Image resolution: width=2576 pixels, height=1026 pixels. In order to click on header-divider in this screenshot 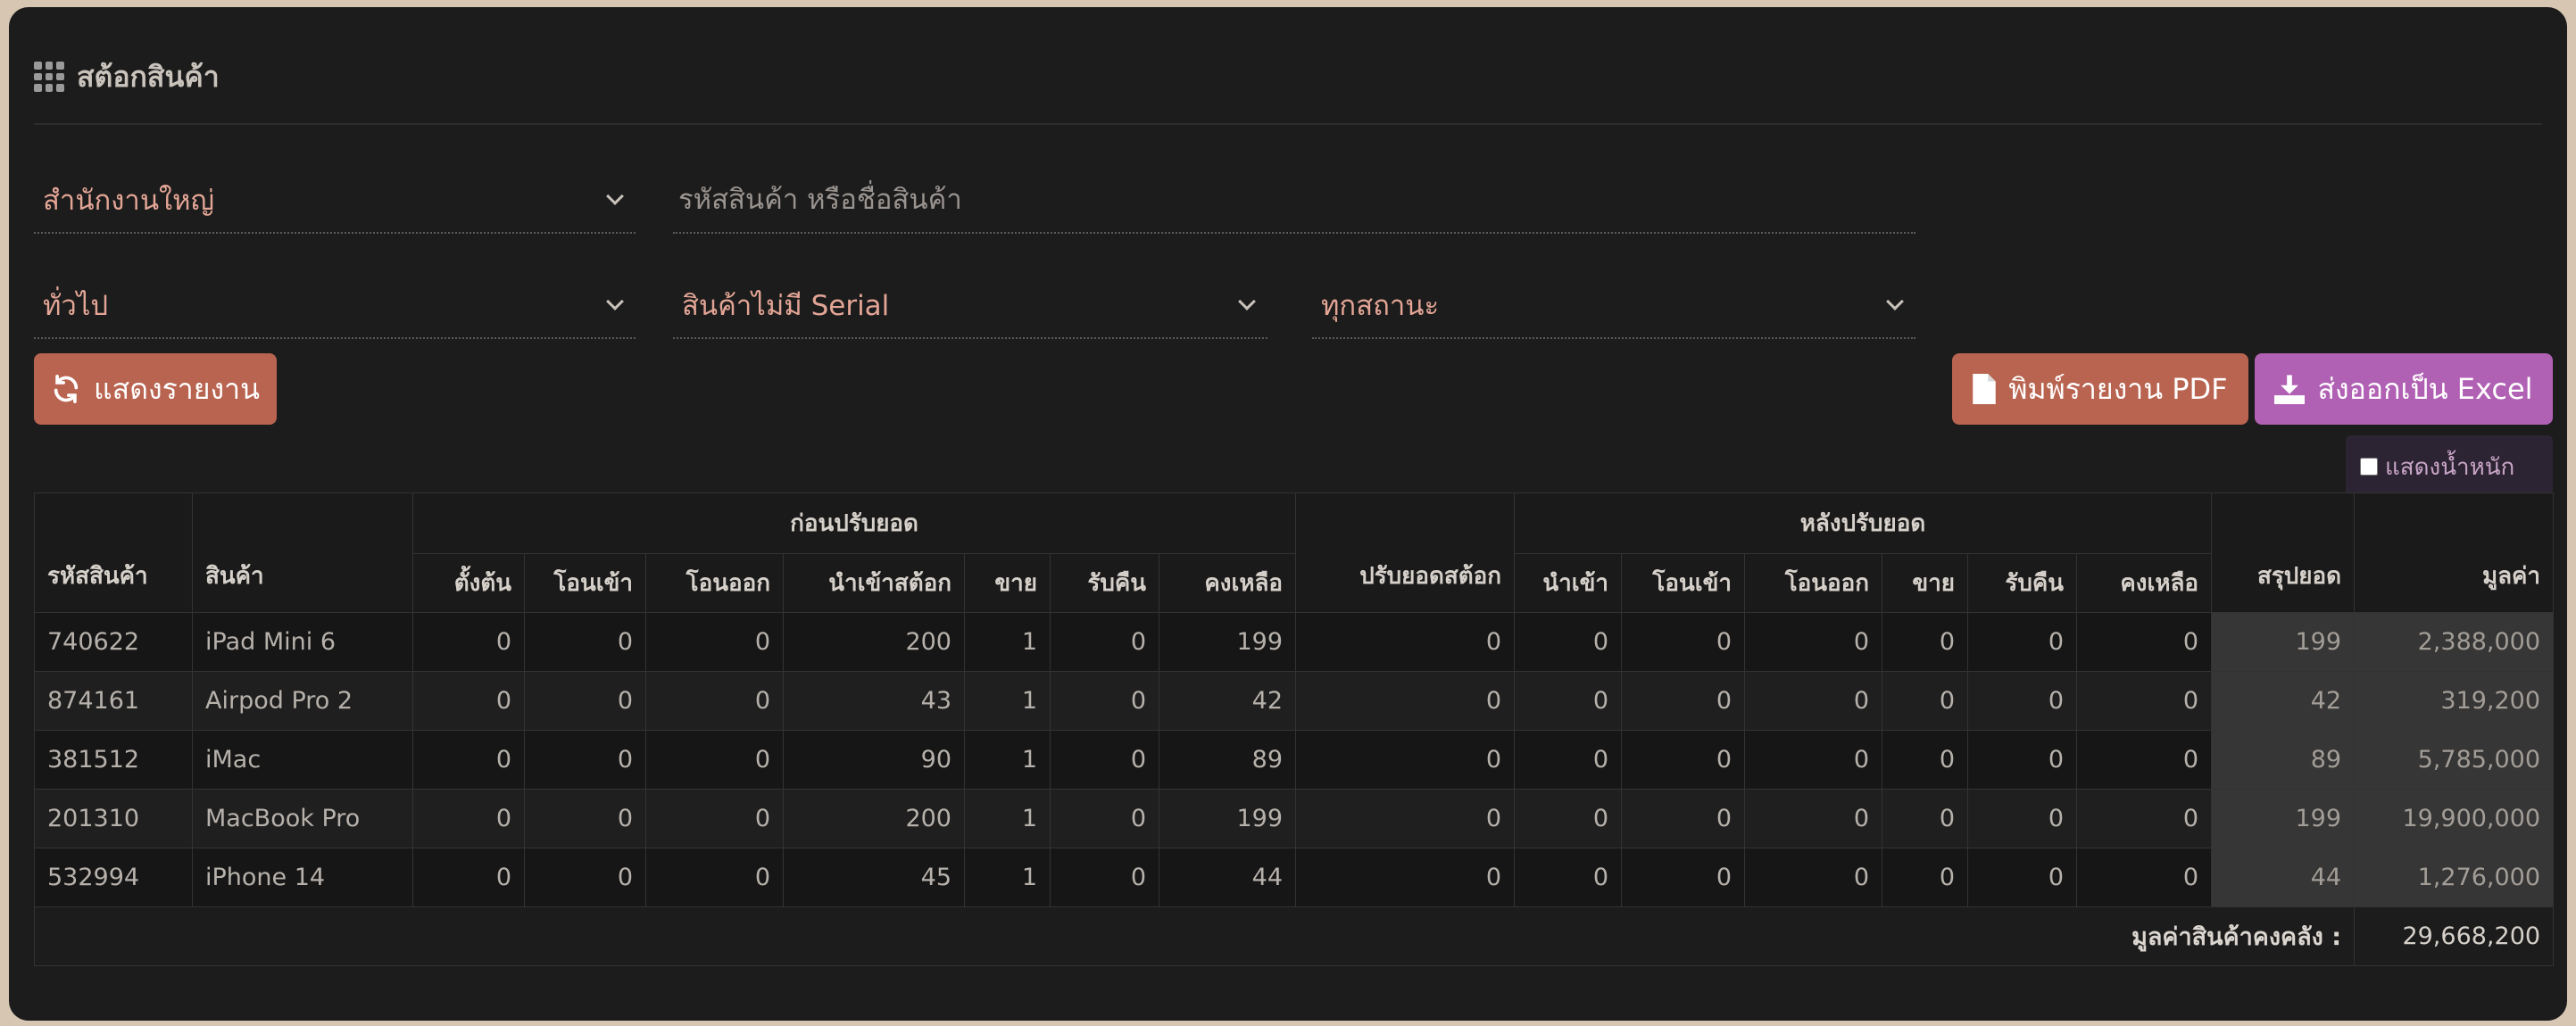, I will do `click(1288, 124)`.